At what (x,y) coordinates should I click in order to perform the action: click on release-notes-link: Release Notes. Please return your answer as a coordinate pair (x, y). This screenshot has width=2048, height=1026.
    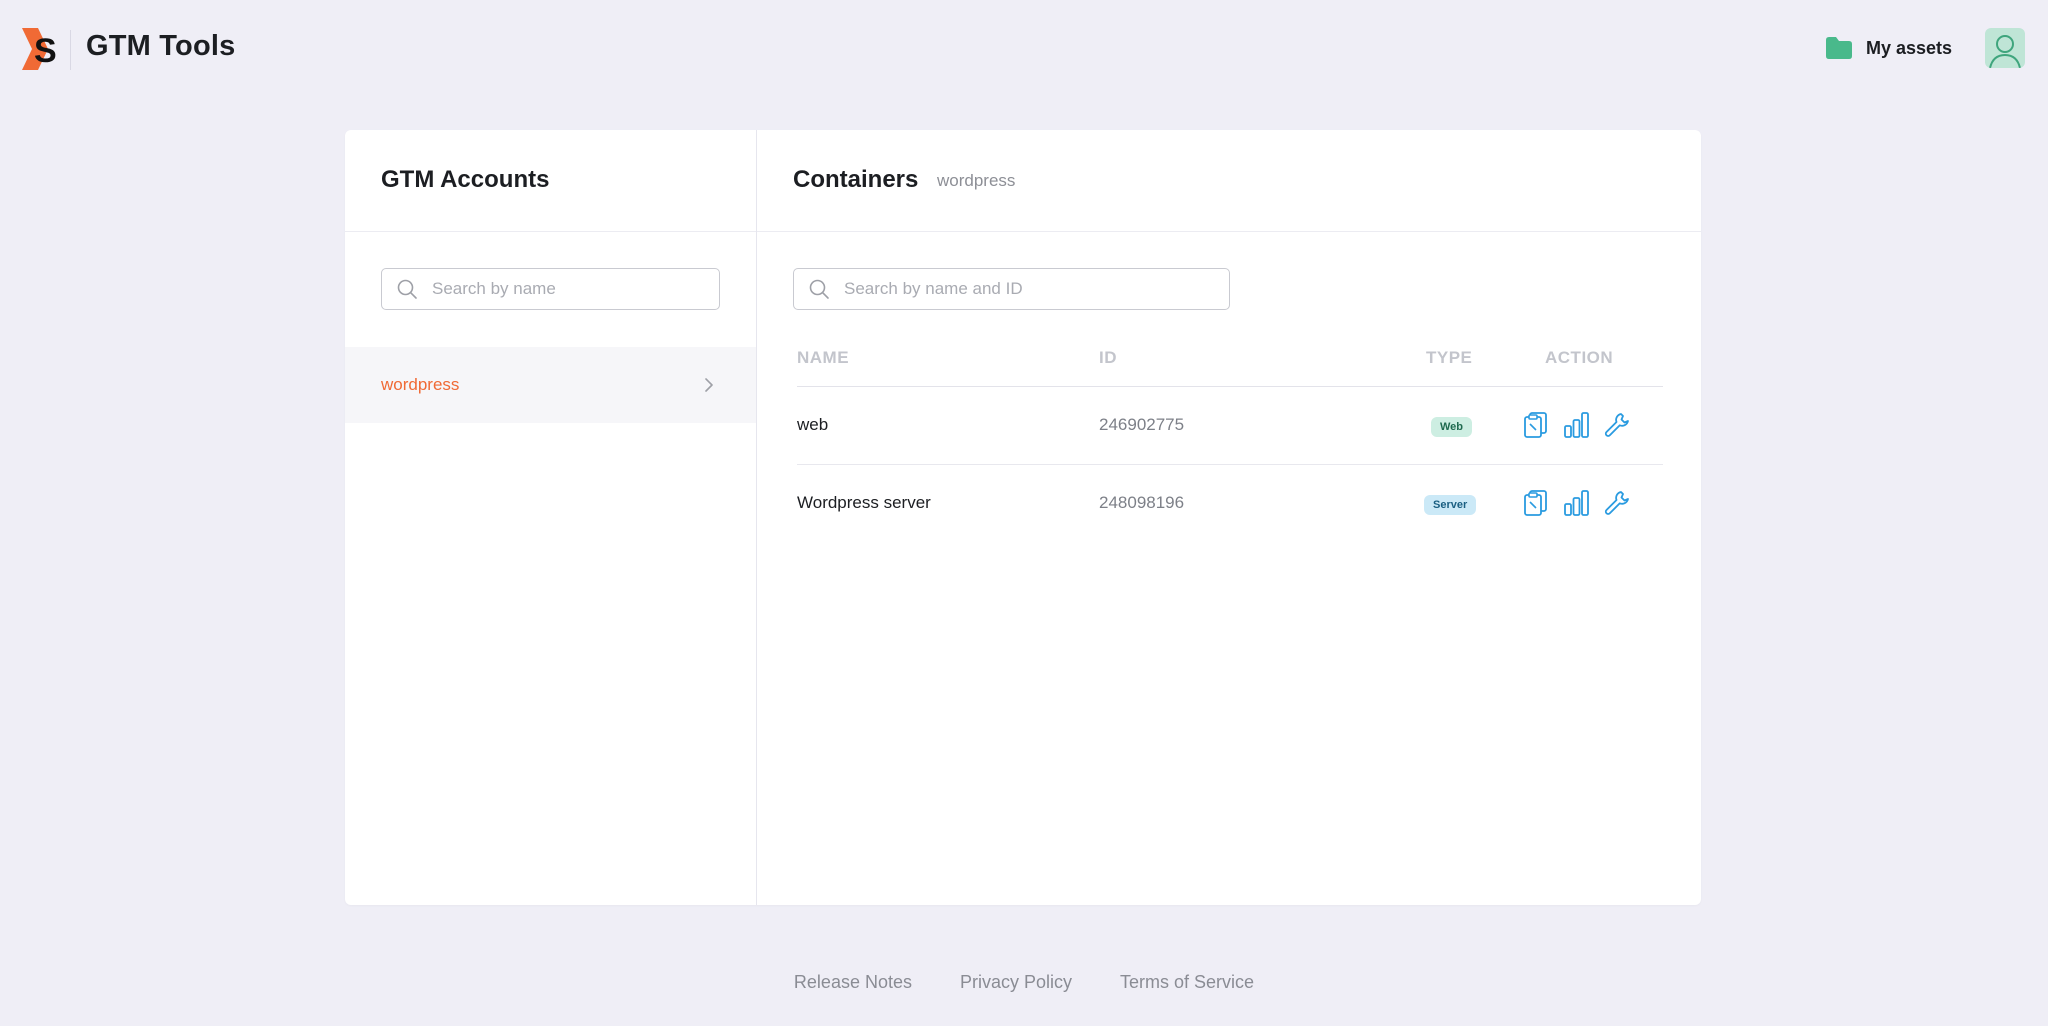
    Looking at the image, I should click on (853, 982).